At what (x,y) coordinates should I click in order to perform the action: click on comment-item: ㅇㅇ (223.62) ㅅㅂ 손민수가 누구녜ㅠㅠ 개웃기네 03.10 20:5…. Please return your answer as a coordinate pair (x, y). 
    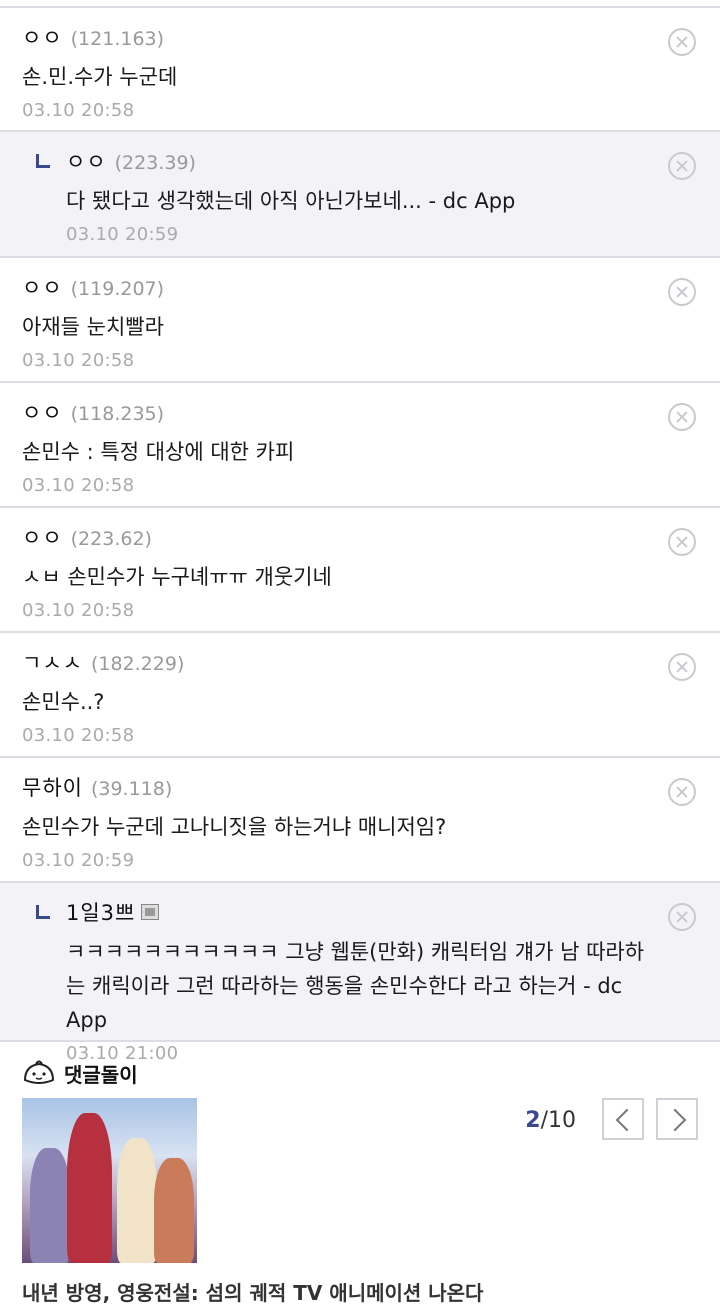
    Looking at the image, I should click on (360, 570).